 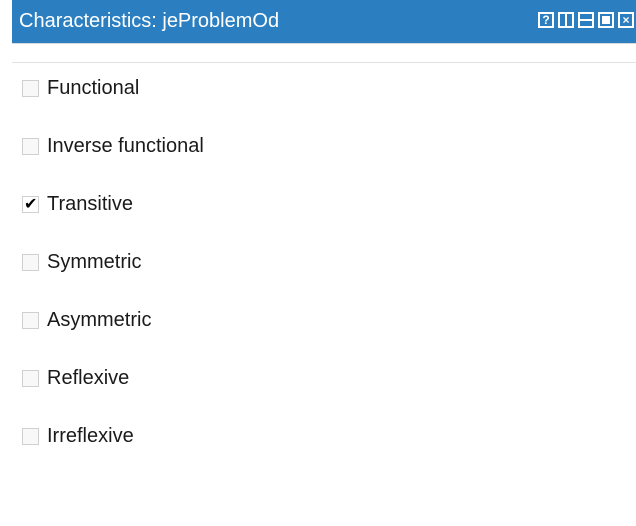 What do you see at coordinates (30, 146) in the screenshot?
I see `checkbox-inverse-functional` at bounding box center [30, 146].